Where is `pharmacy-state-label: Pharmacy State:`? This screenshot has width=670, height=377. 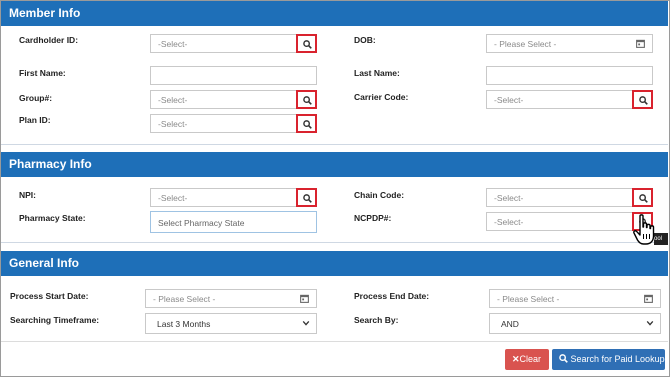 pharmacy-state-label: Pharmacy State: is located at coordinates (52, 218).